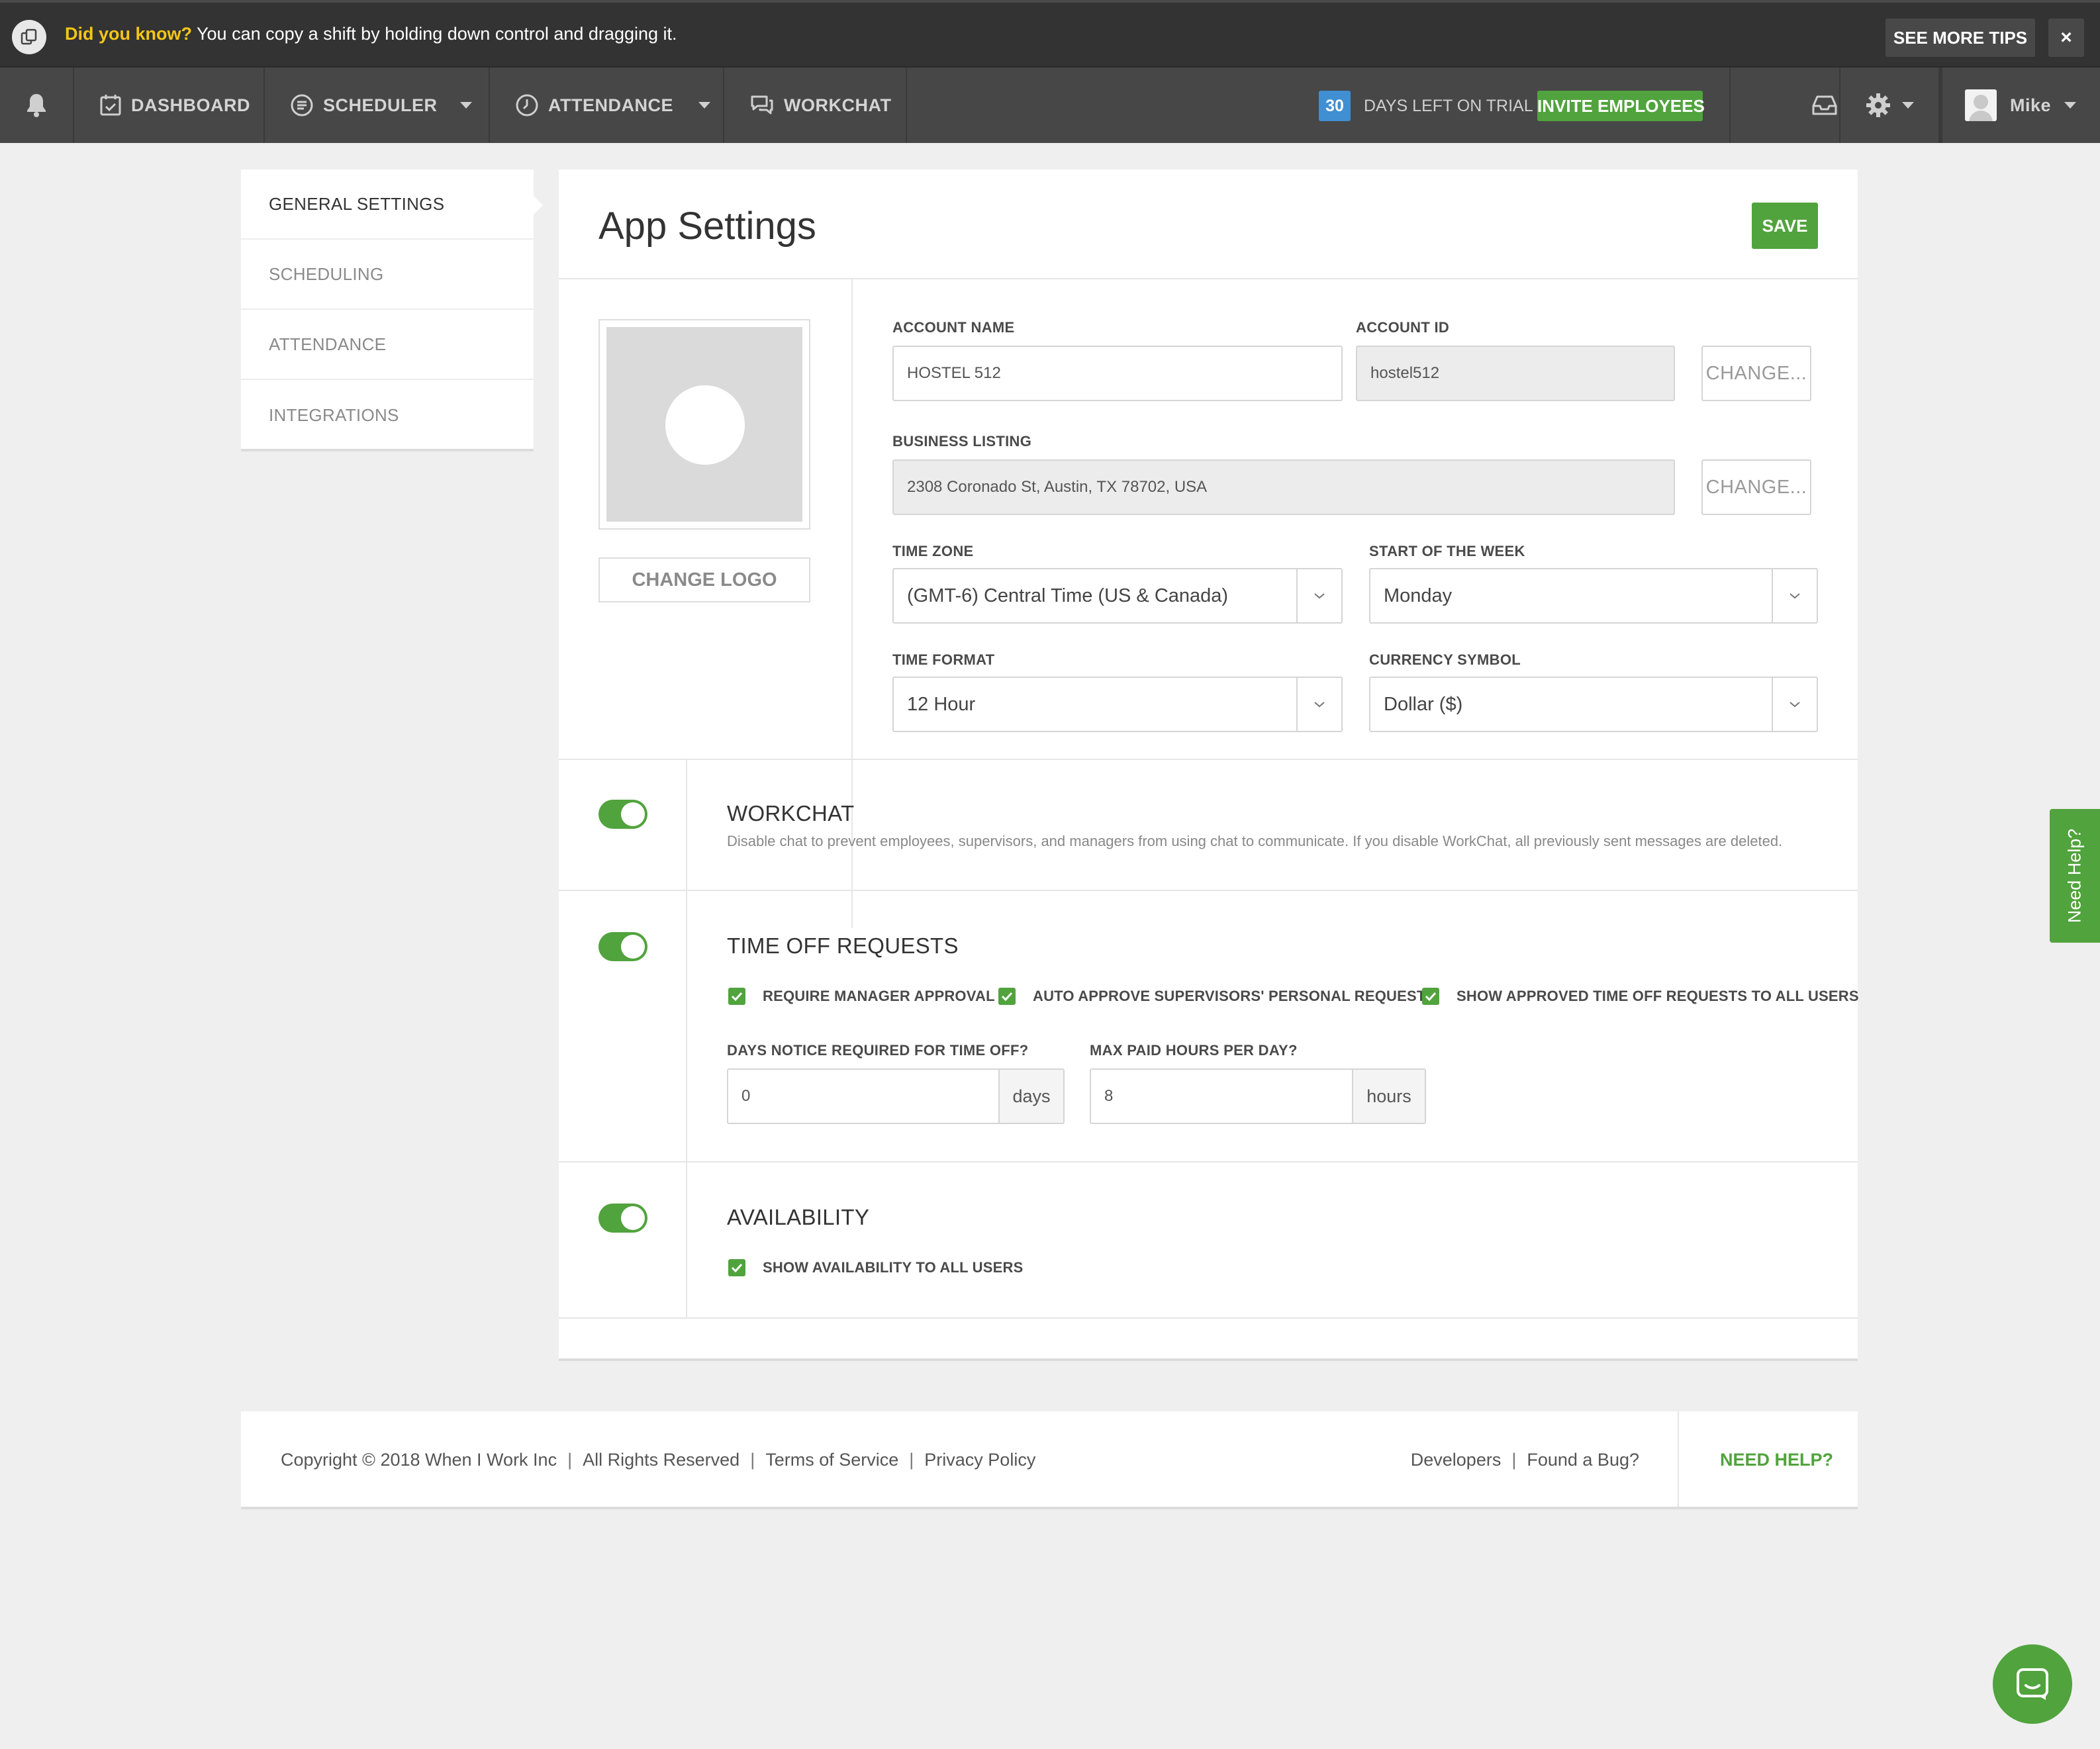 The image size is (2100, 1749). I want to click on nav-workchat: WORKCHAT, so click(815, 105).